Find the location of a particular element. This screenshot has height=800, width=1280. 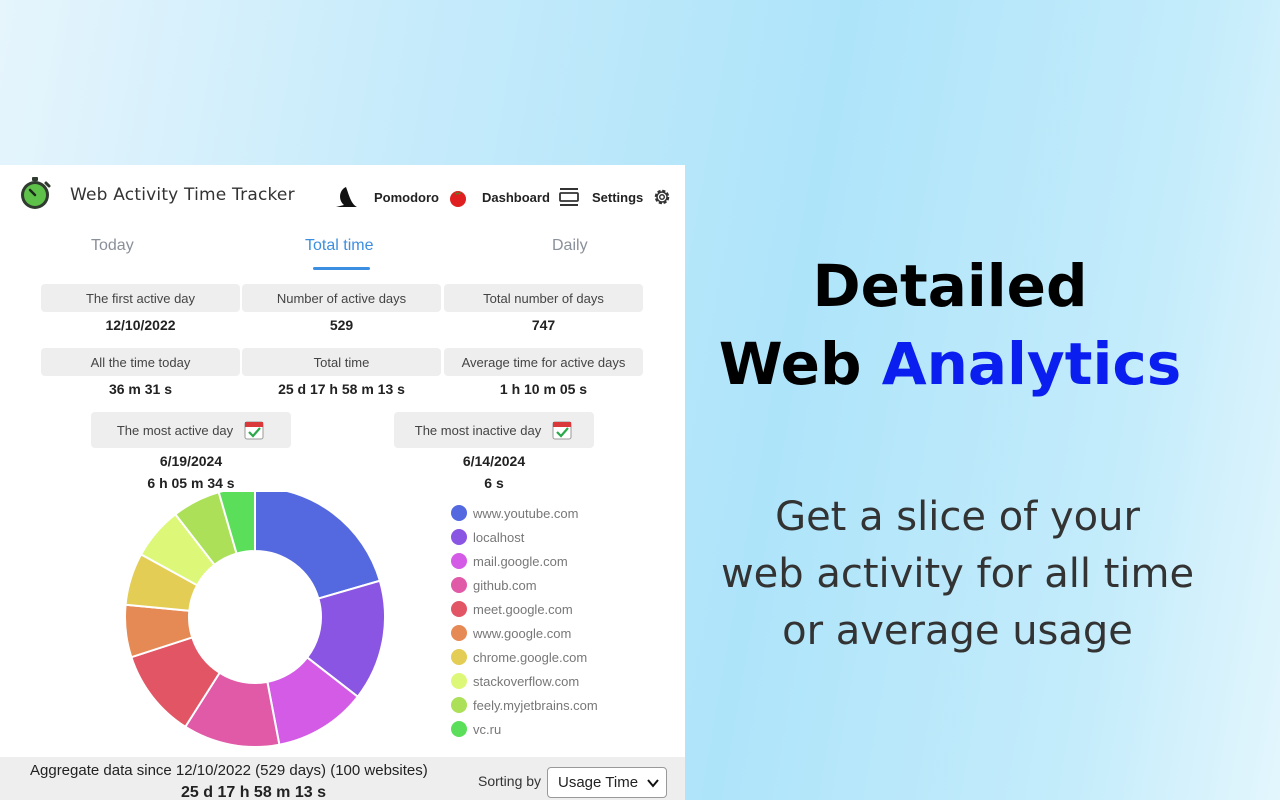

pomodoro-label: Pomodoro is located at coordinates (406, 197).